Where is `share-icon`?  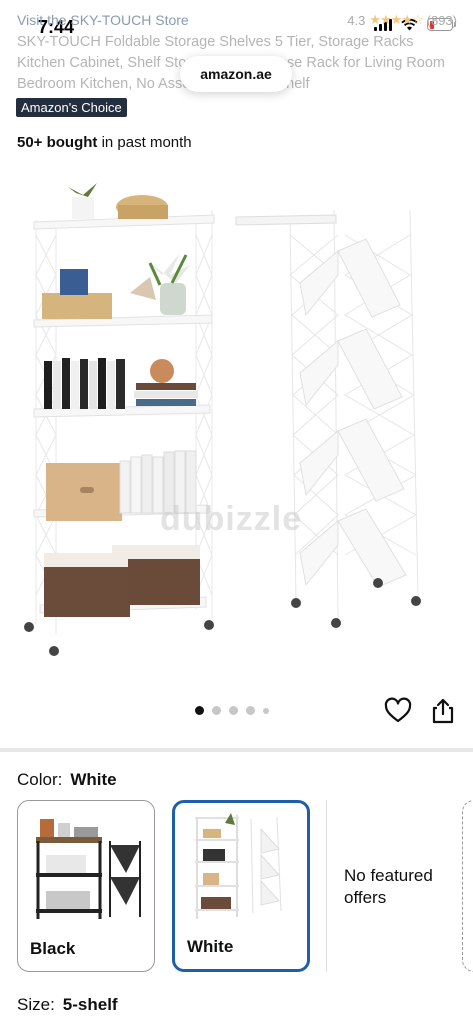 share-icon is located at coordinates (443, 711).